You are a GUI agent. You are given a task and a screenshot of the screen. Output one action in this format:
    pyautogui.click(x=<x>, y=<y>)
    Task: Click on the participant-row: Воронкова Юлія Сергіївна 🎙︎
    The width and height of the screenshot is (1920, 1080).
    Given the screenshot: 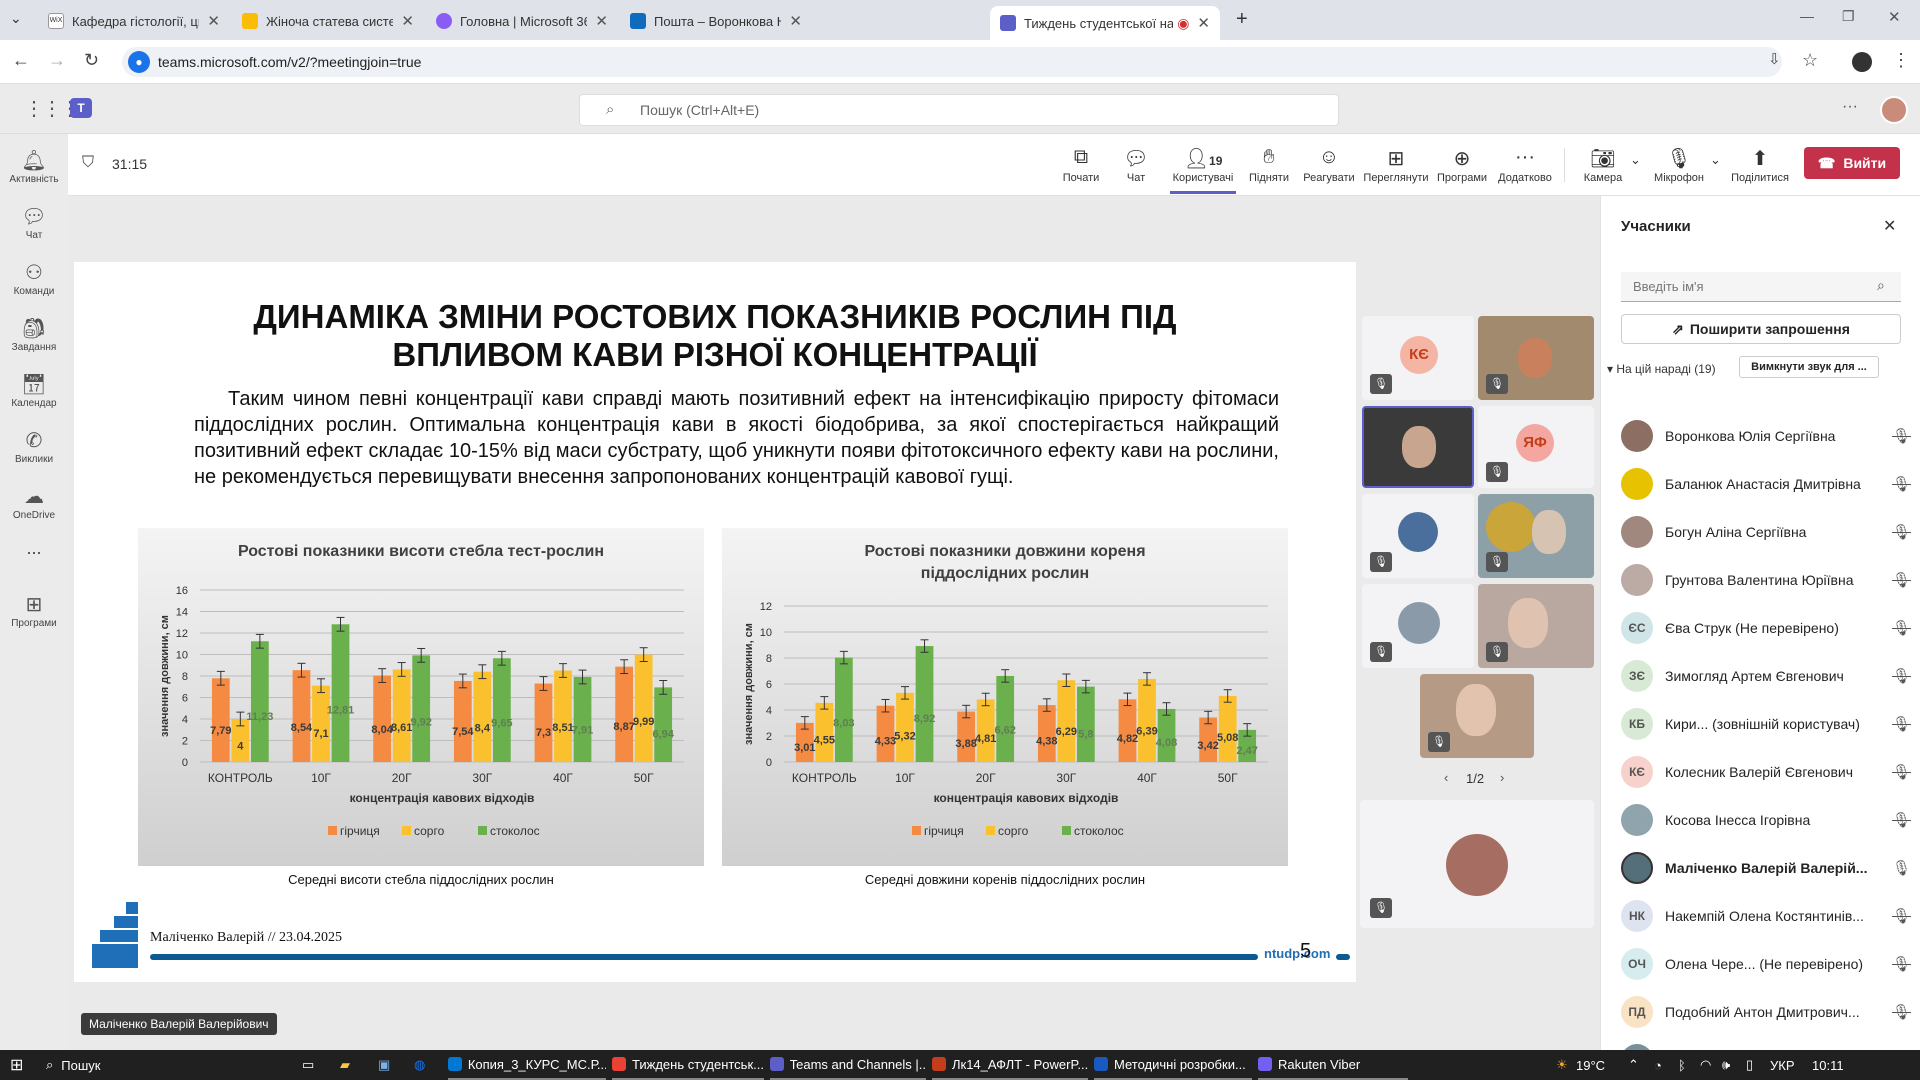 What is the action you would take?
    pyautogui.click(x=1766, y=436)
    